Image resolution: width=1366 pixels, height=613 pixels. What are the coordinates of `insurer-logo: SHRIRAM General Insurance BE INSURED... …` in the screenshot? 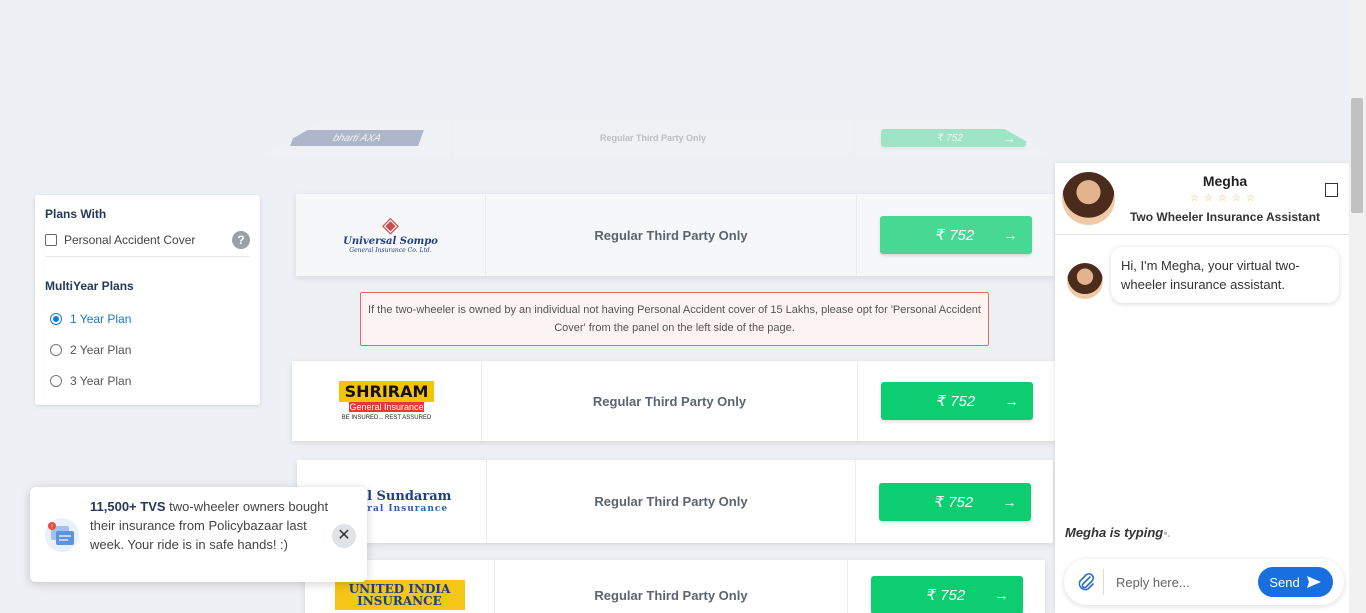 It's located at (386, 401).